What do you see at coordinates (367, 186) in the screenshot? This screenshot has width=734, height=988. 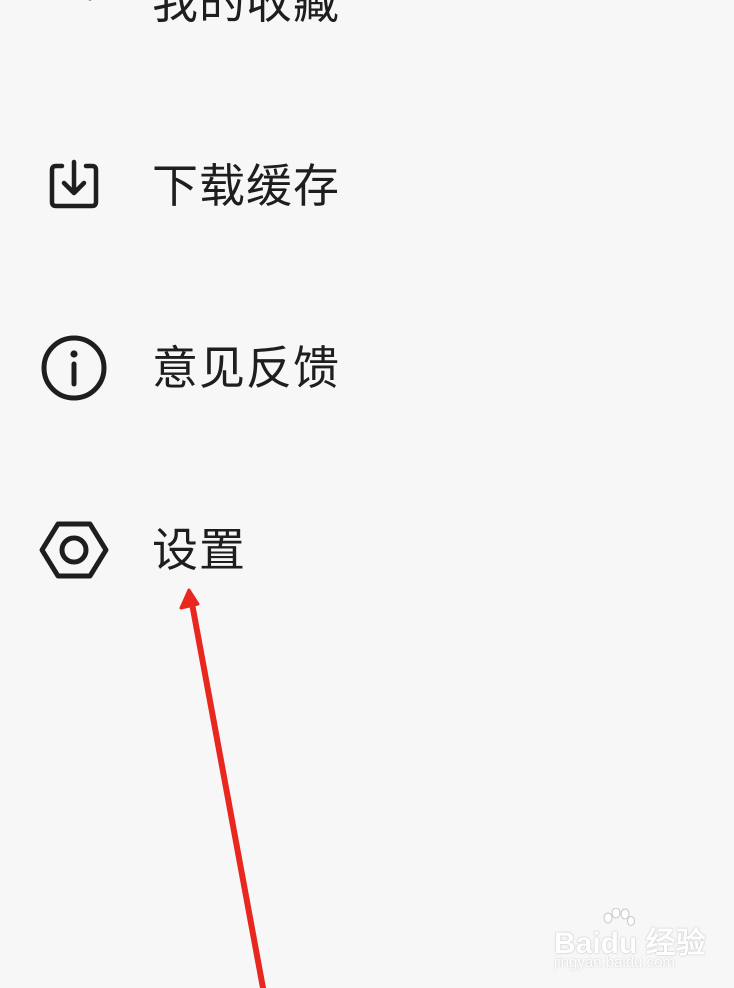 I see `menu-item-download: 下载缓存` at bounding box center [367, 186].